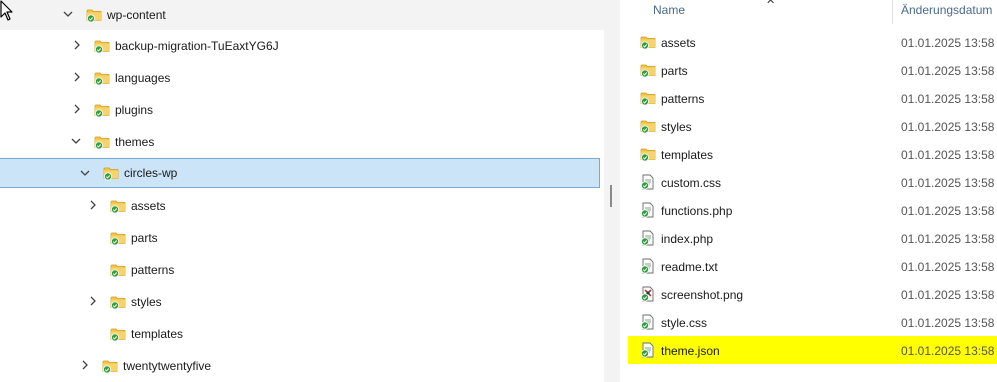  I want to click on list-item: screenshot.png 01.01.2025 13:58, so click(808, 294).